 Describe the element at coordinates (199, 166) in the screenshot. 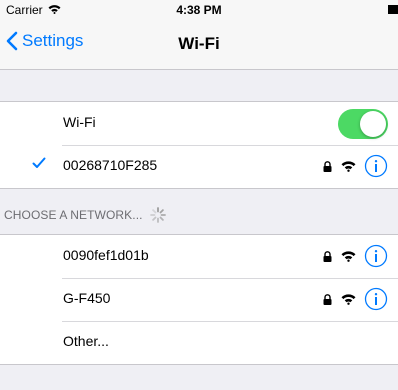

I see `connected-network-row: 00268710F285` at that location.